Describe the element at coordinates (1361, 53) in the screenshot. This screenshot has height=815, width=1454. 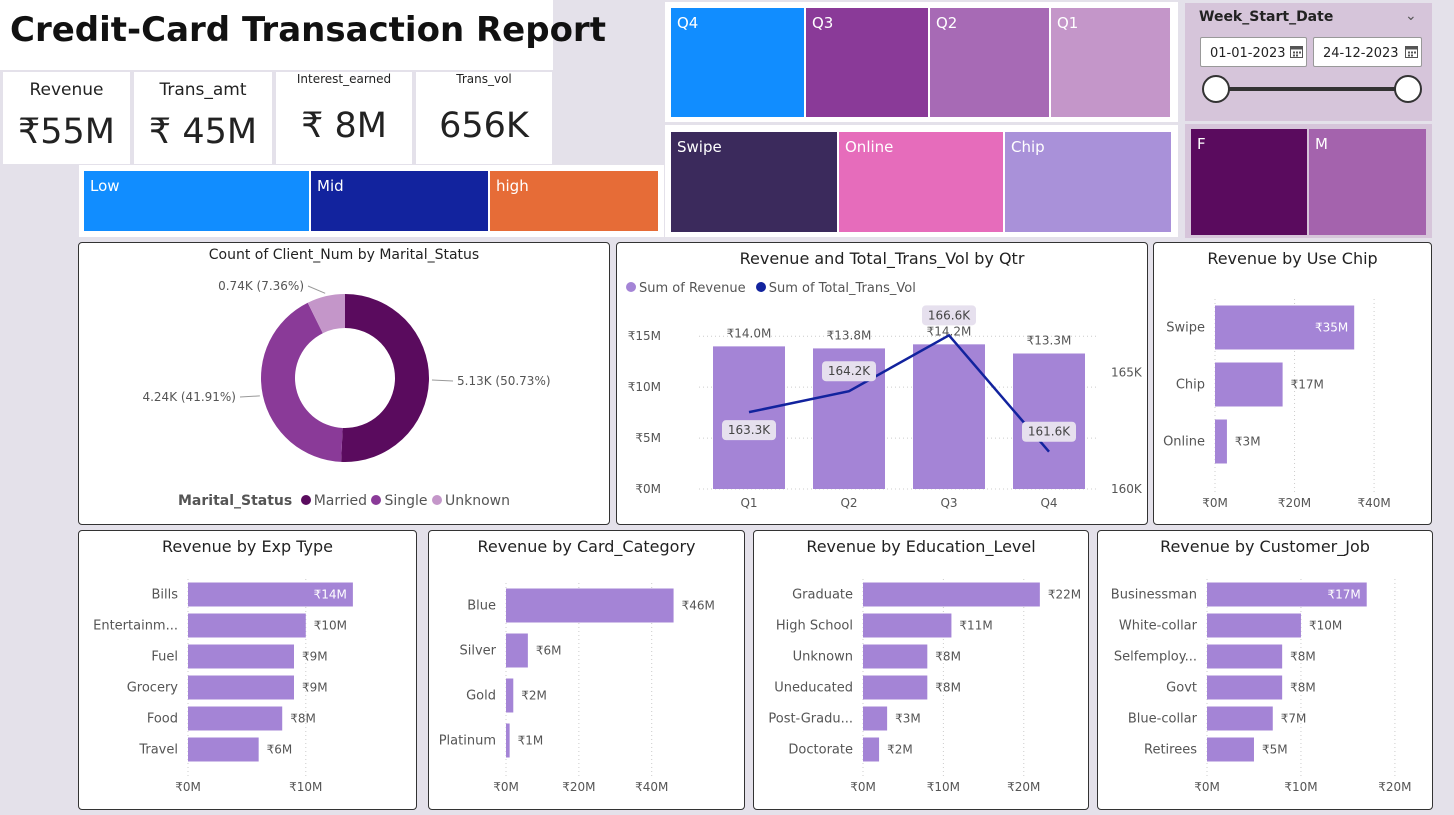
I see `end-date-value: 24-12-2023` at that location.